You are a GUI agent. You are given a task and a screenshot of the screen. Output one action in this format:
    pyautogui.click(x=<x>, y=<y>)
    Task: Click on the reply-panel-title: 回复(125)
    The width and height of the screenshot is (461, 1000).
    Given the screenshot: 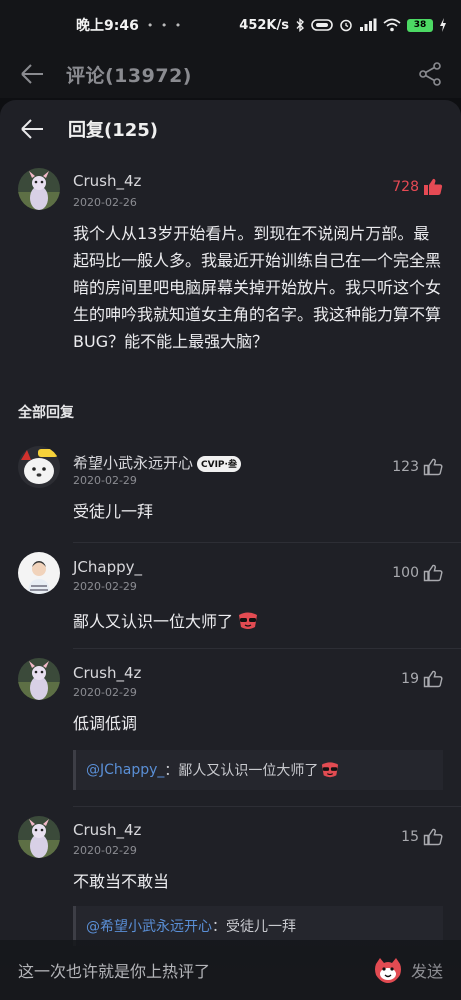 What is the action you would take?
    pyautogui.click(x=113, y=130)
    